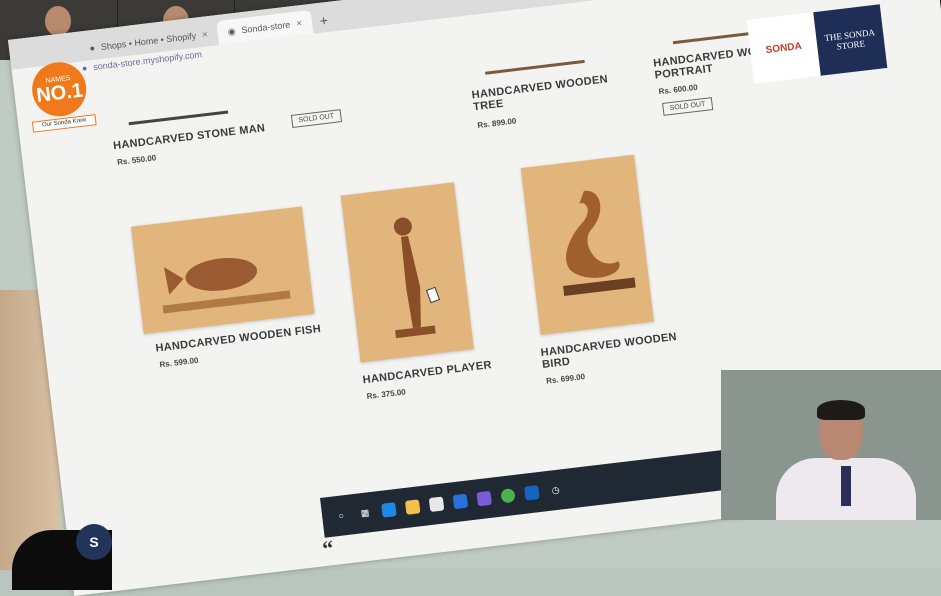 The height and width of the screenshot is (596, 941). What do you see at coordinates (323, 20) in the screenshot?
I see `new-tab-button: +` at bounding box center [323, 20].